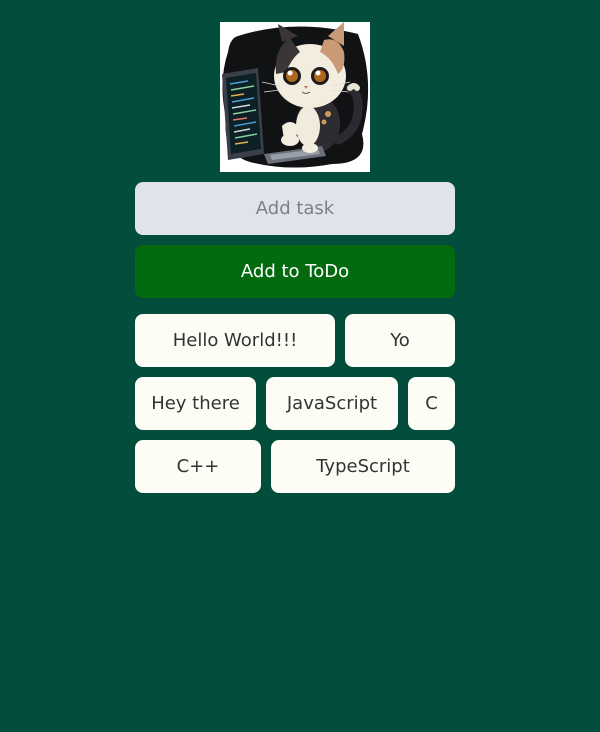  What do you see at coordinates (363, 466) in the screenshot?
I see `todo-item: TypeScript` at bounding box center [363, 466].